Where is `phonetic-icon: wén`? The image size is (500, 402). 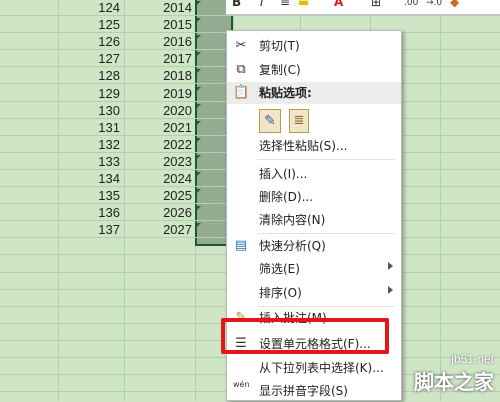 phonetic-icon: wén is located at coordinates (241, 384).